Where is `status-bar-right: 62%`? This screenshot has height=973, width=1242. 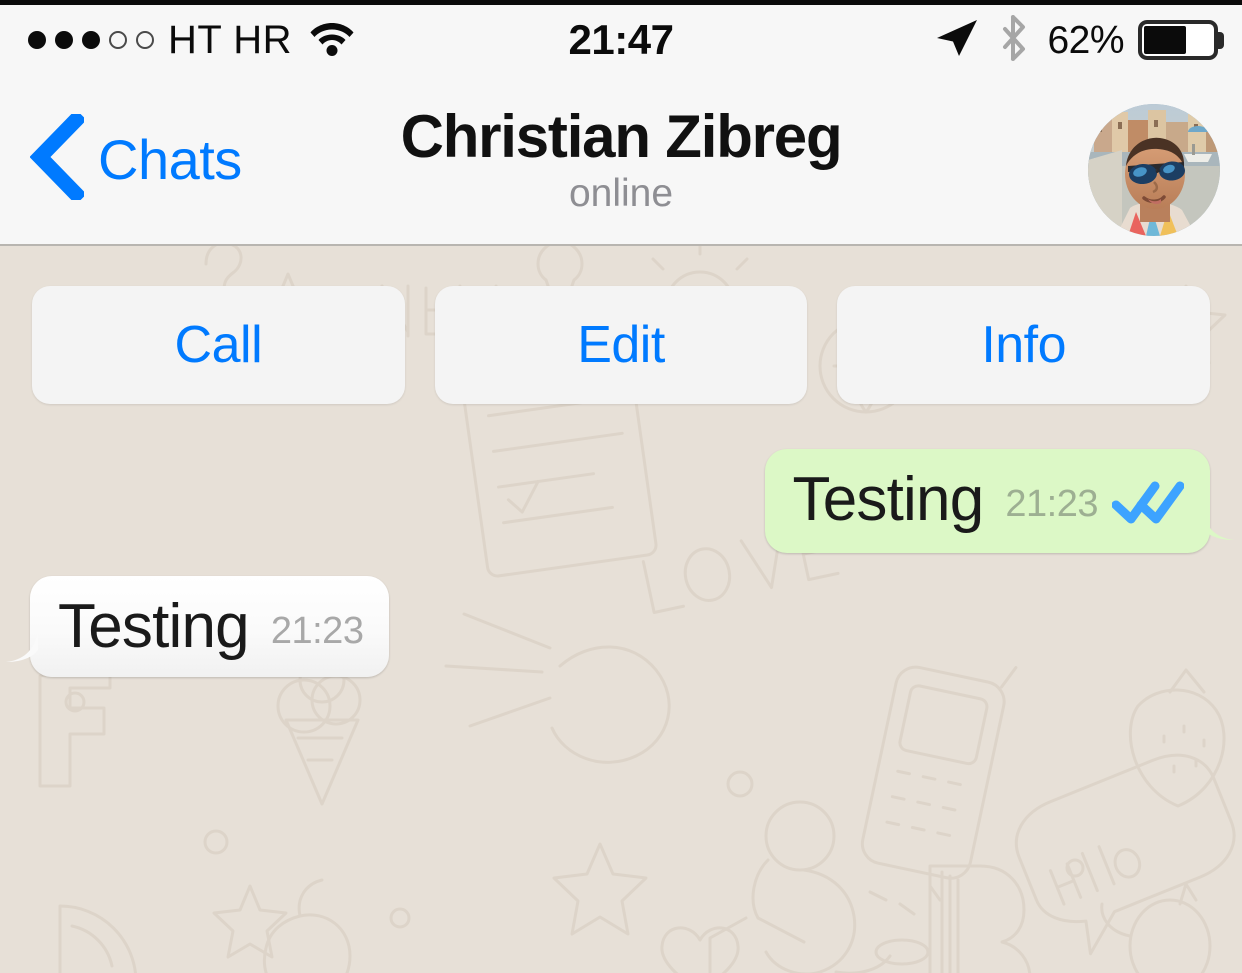 status-bar-right: 62% is located at coordinates (1079, 40).